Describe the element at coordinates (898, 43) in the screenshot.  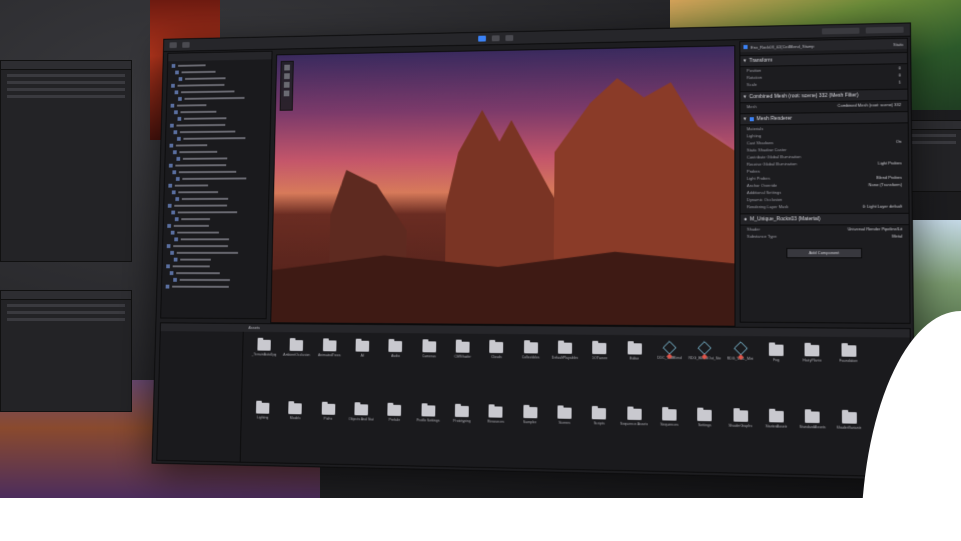
I see `static-label: Static` at that location.